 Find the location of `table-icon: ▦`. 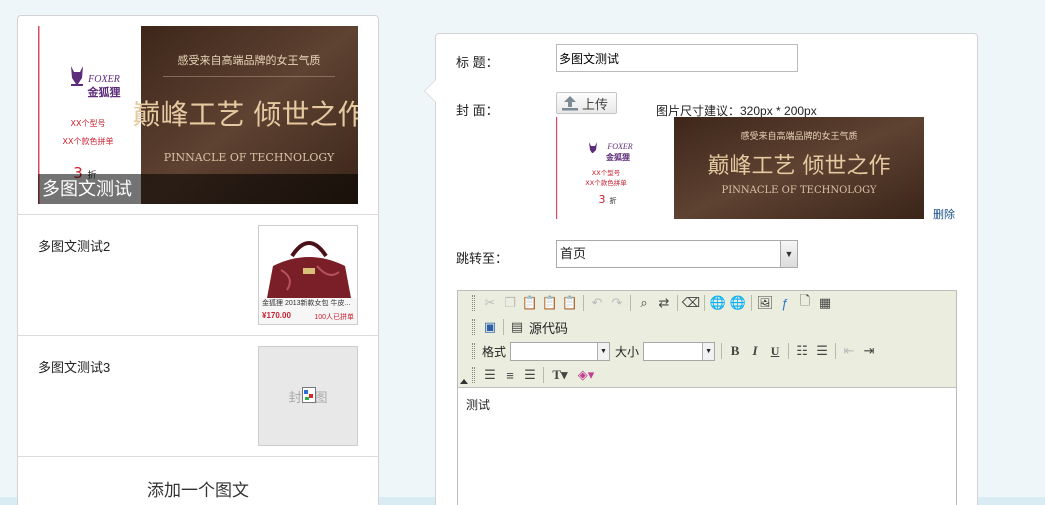

table-icon: ▦ is located at coordinates (825, 303).